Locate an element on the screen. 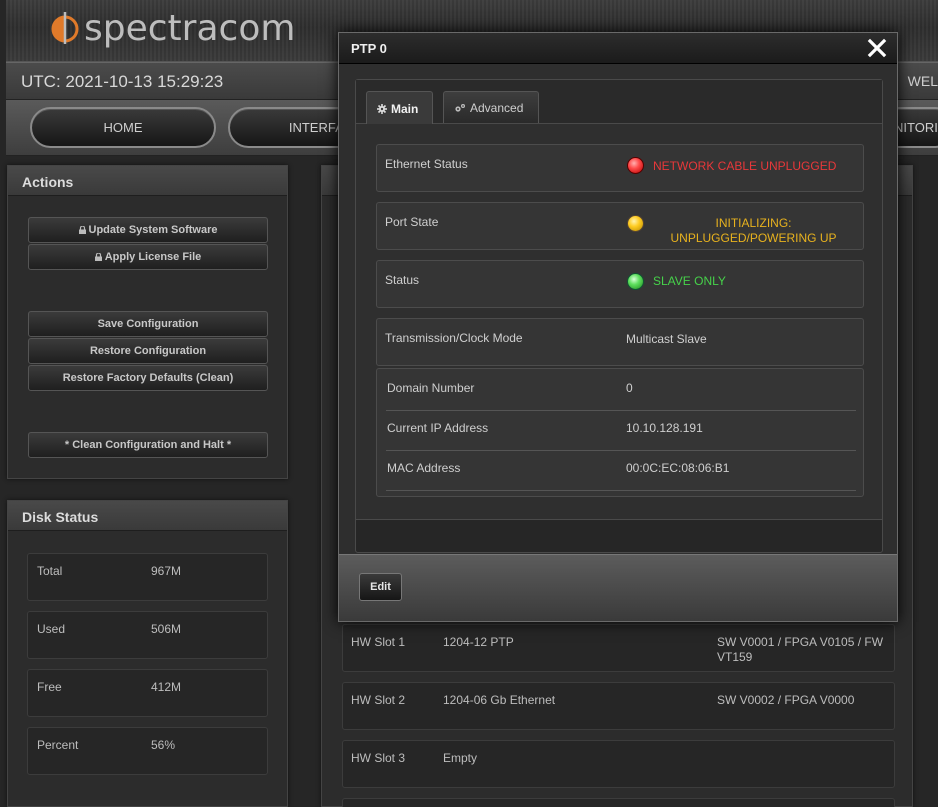  gear-icon is located at coordinates (382, 108).